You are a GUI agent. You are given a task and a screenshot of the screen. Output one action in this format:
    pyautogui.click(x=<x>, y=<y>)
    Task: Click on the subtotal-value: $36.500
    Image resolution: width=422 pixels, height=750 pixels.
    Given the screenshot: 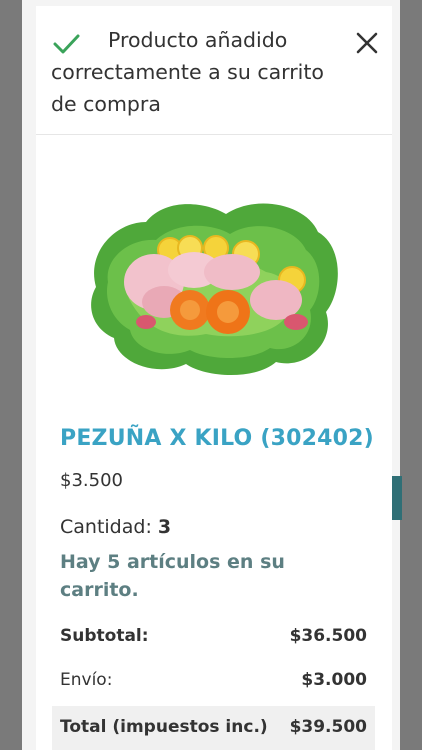 What is the action you would take?
    pyautogui.click(x=328, y=636)
    